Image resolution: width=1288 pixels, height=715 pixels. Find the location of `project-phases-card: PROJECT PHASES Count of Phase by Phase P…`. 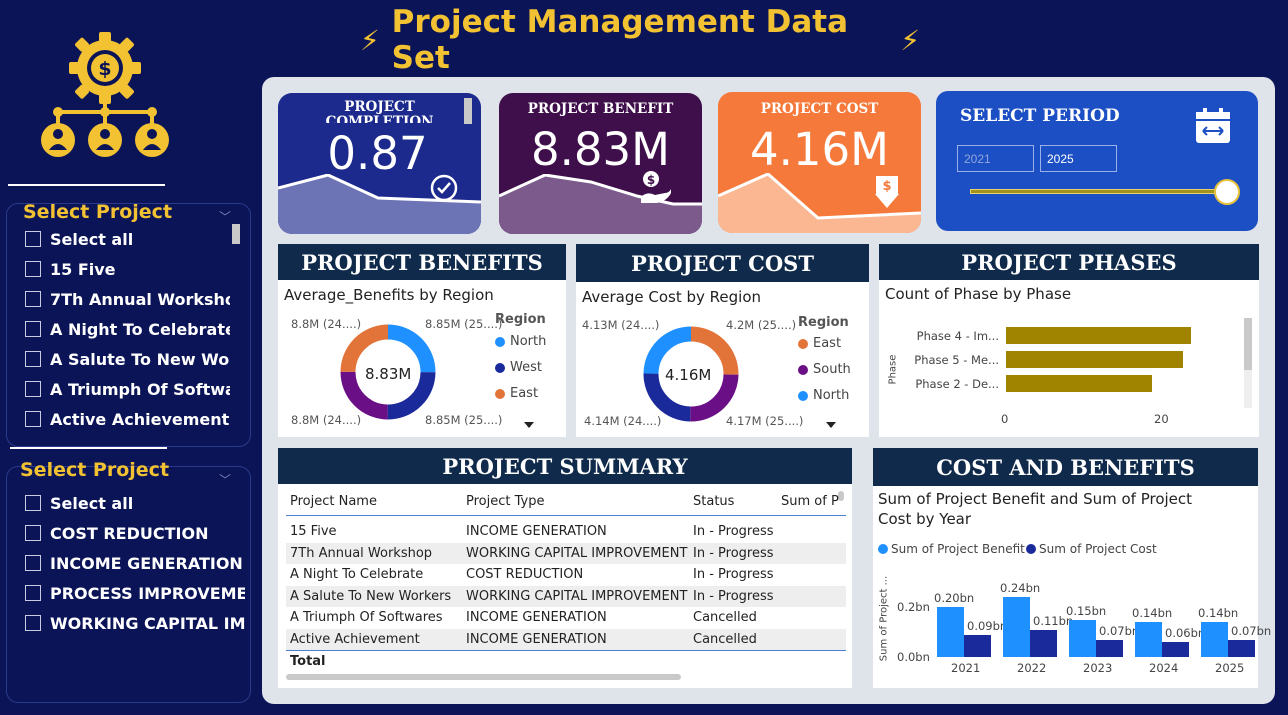

project-phases-card: PROJECT PHASES Count of Phase by Phase P… is located at coordinates (1069, 340).